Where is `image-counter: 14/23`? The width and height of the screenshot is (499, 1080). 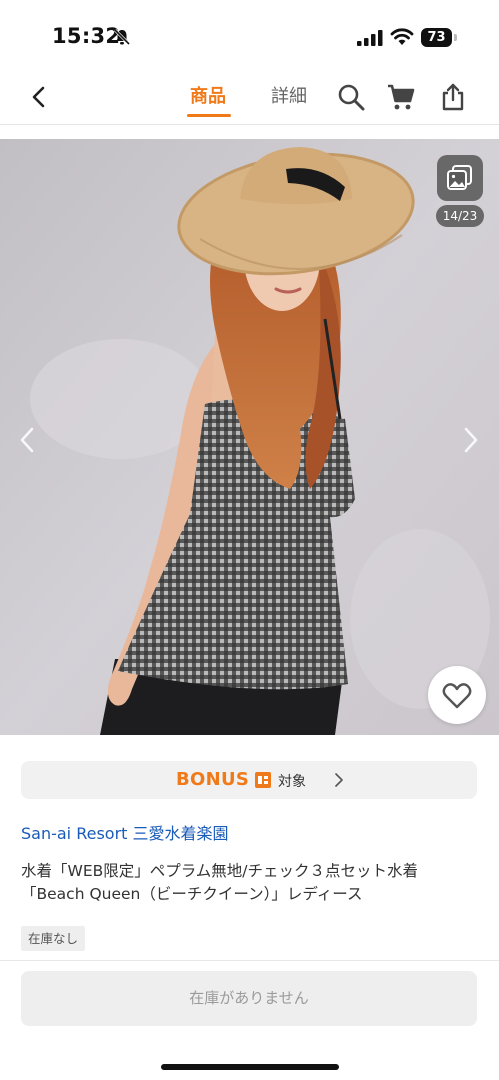 image-counter: 14/23 is located at coordinates (460, 216).